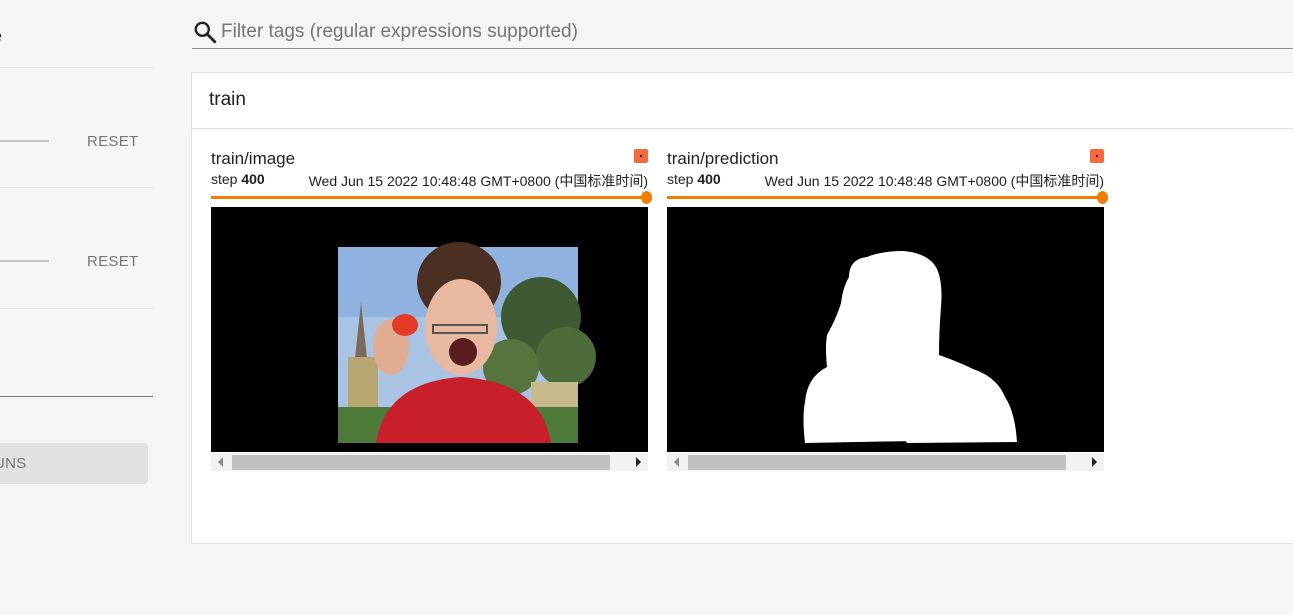  I want to click on reset-button-2: RESET, so click(113, 261).